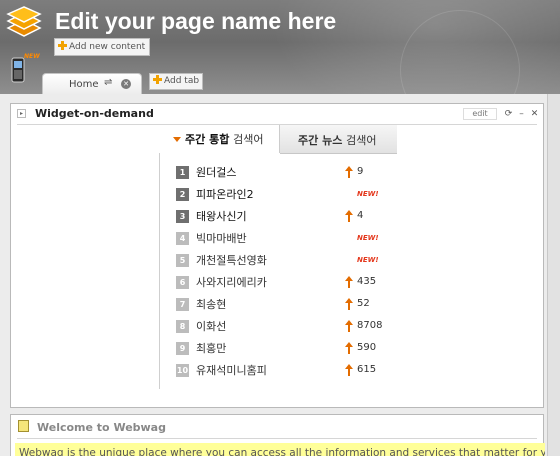 The width and height of the screenshot is (560, 456). I want to click on tab-home: Home ⇌ ✕, so click(92, 83).